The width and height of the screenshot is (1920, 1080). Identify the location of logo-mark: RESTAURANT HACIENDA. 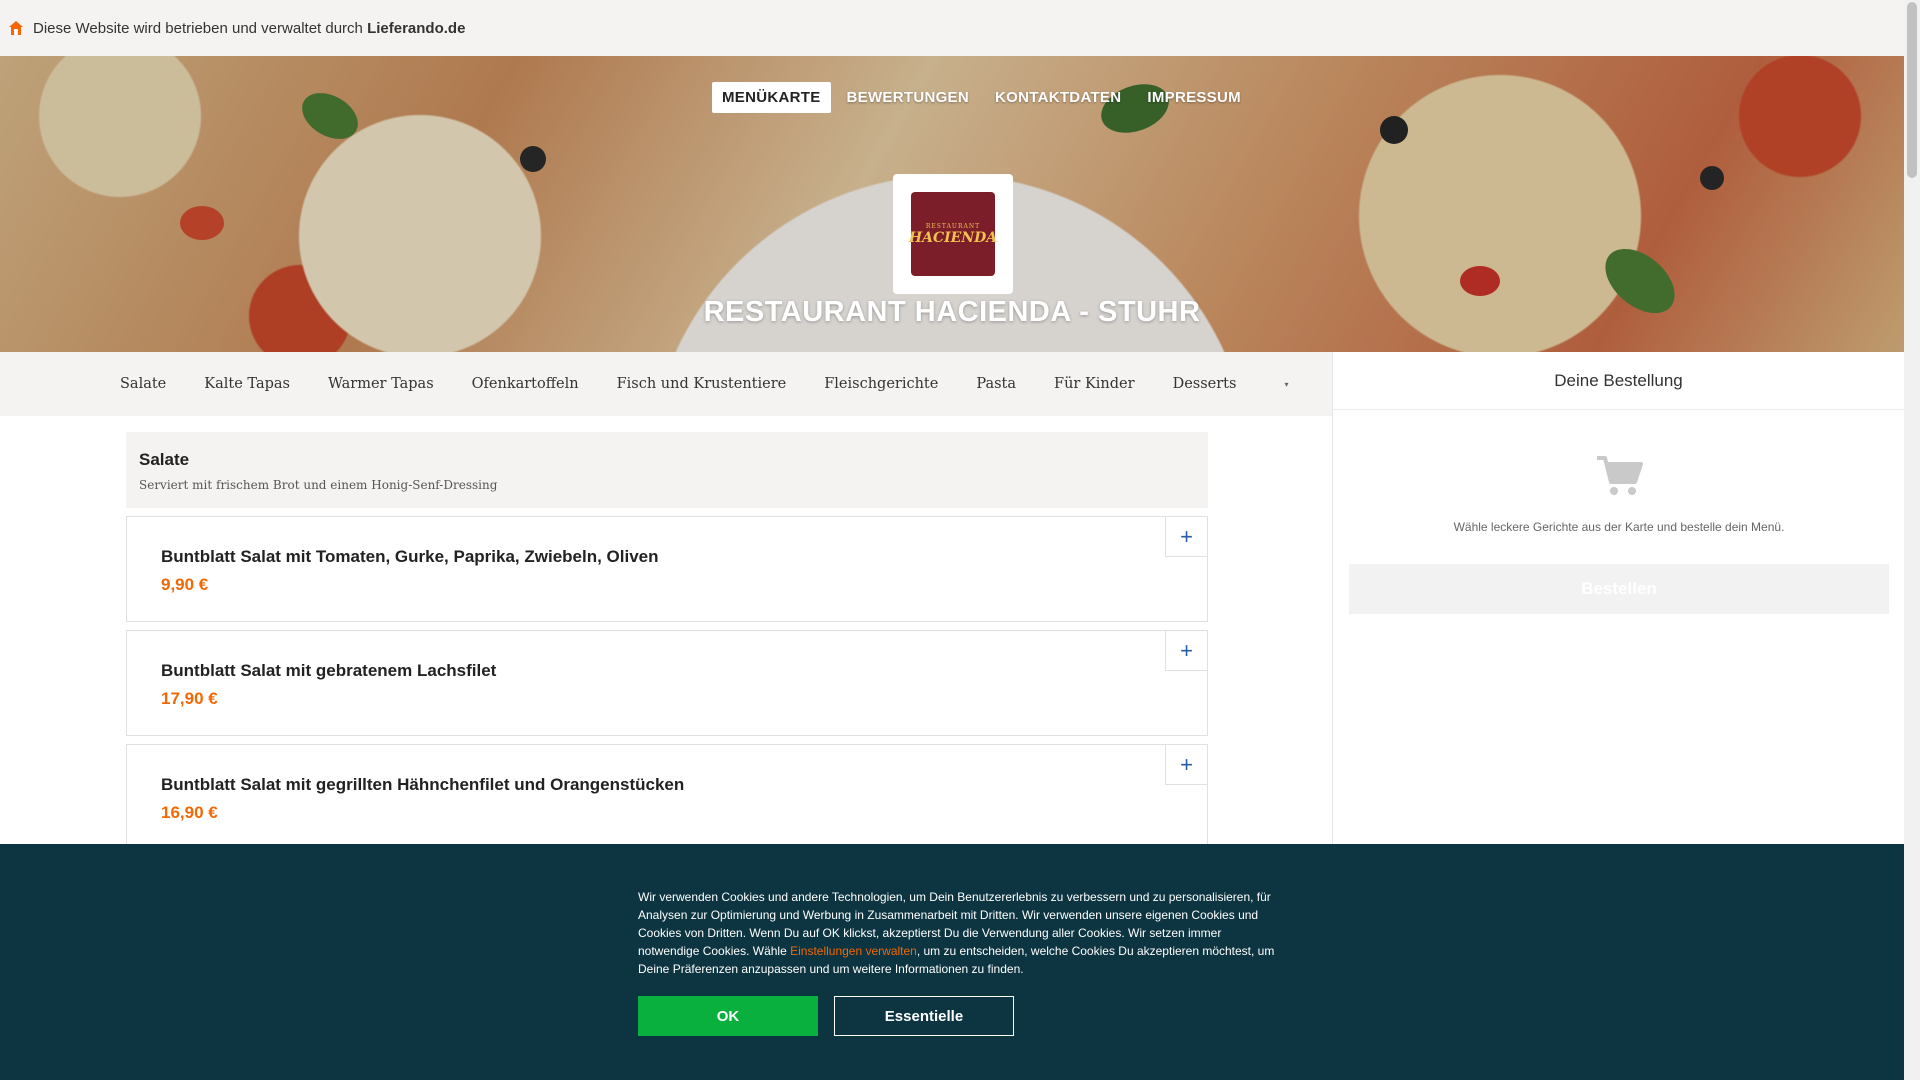
(953, 234).